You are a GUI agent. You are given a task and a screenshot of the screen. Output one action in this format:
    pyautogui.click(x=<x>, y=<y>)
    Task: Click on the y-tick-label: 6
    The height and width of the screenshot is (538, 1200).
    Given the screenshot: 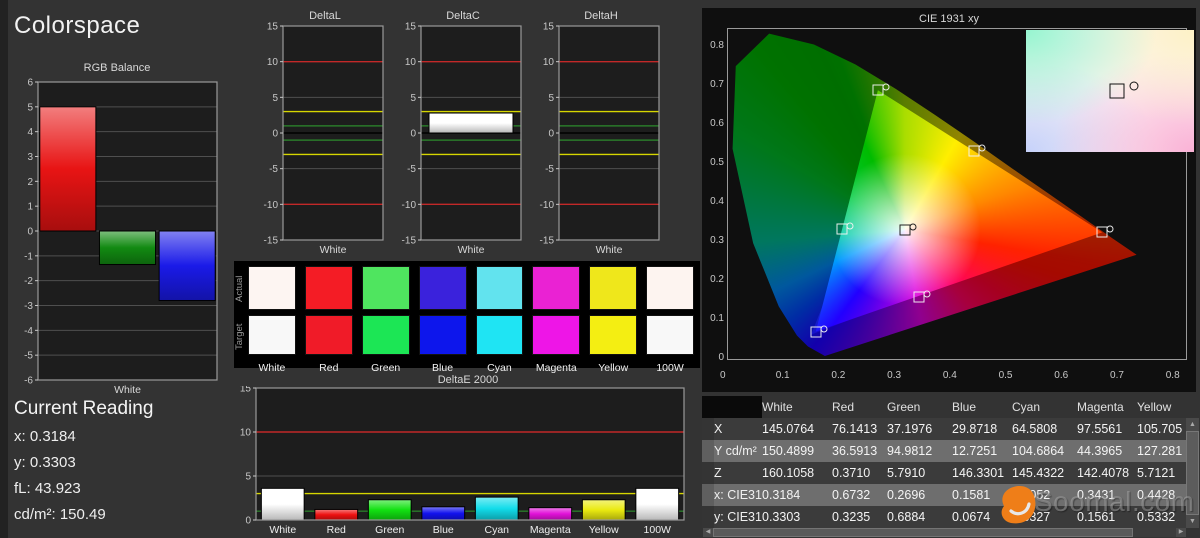 What is the action you would take?
    pyautogui.click(x=30, y=83)
    